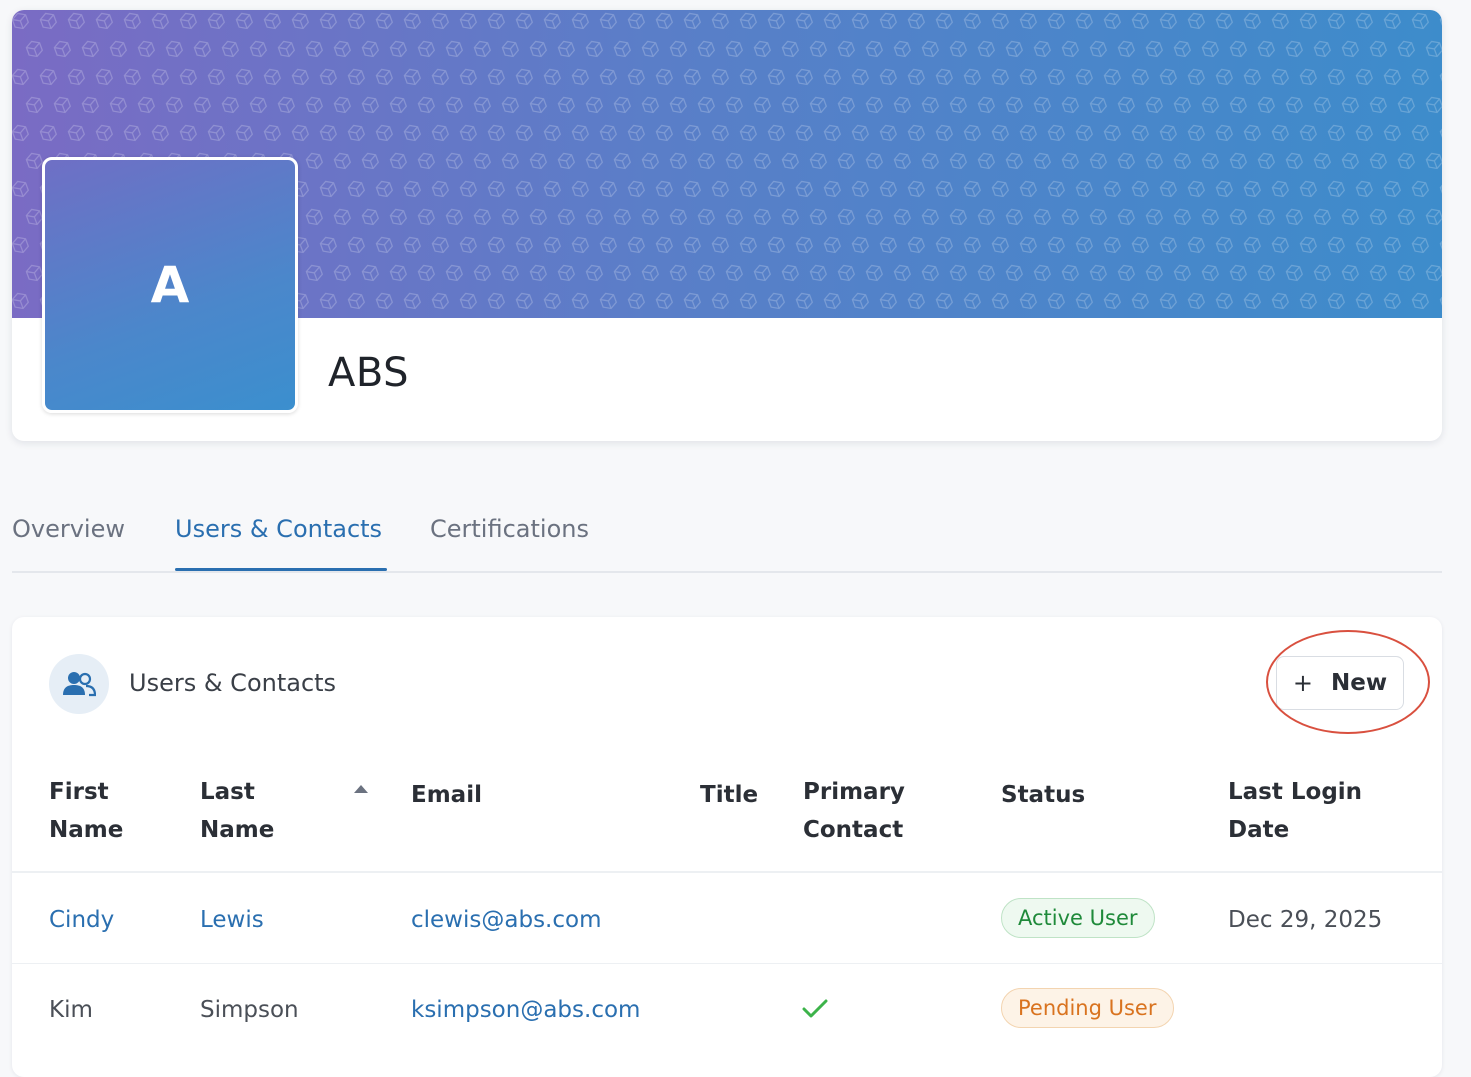  I want to click on row-2-email: ksimpson@abs.com, so click(525, 1010).